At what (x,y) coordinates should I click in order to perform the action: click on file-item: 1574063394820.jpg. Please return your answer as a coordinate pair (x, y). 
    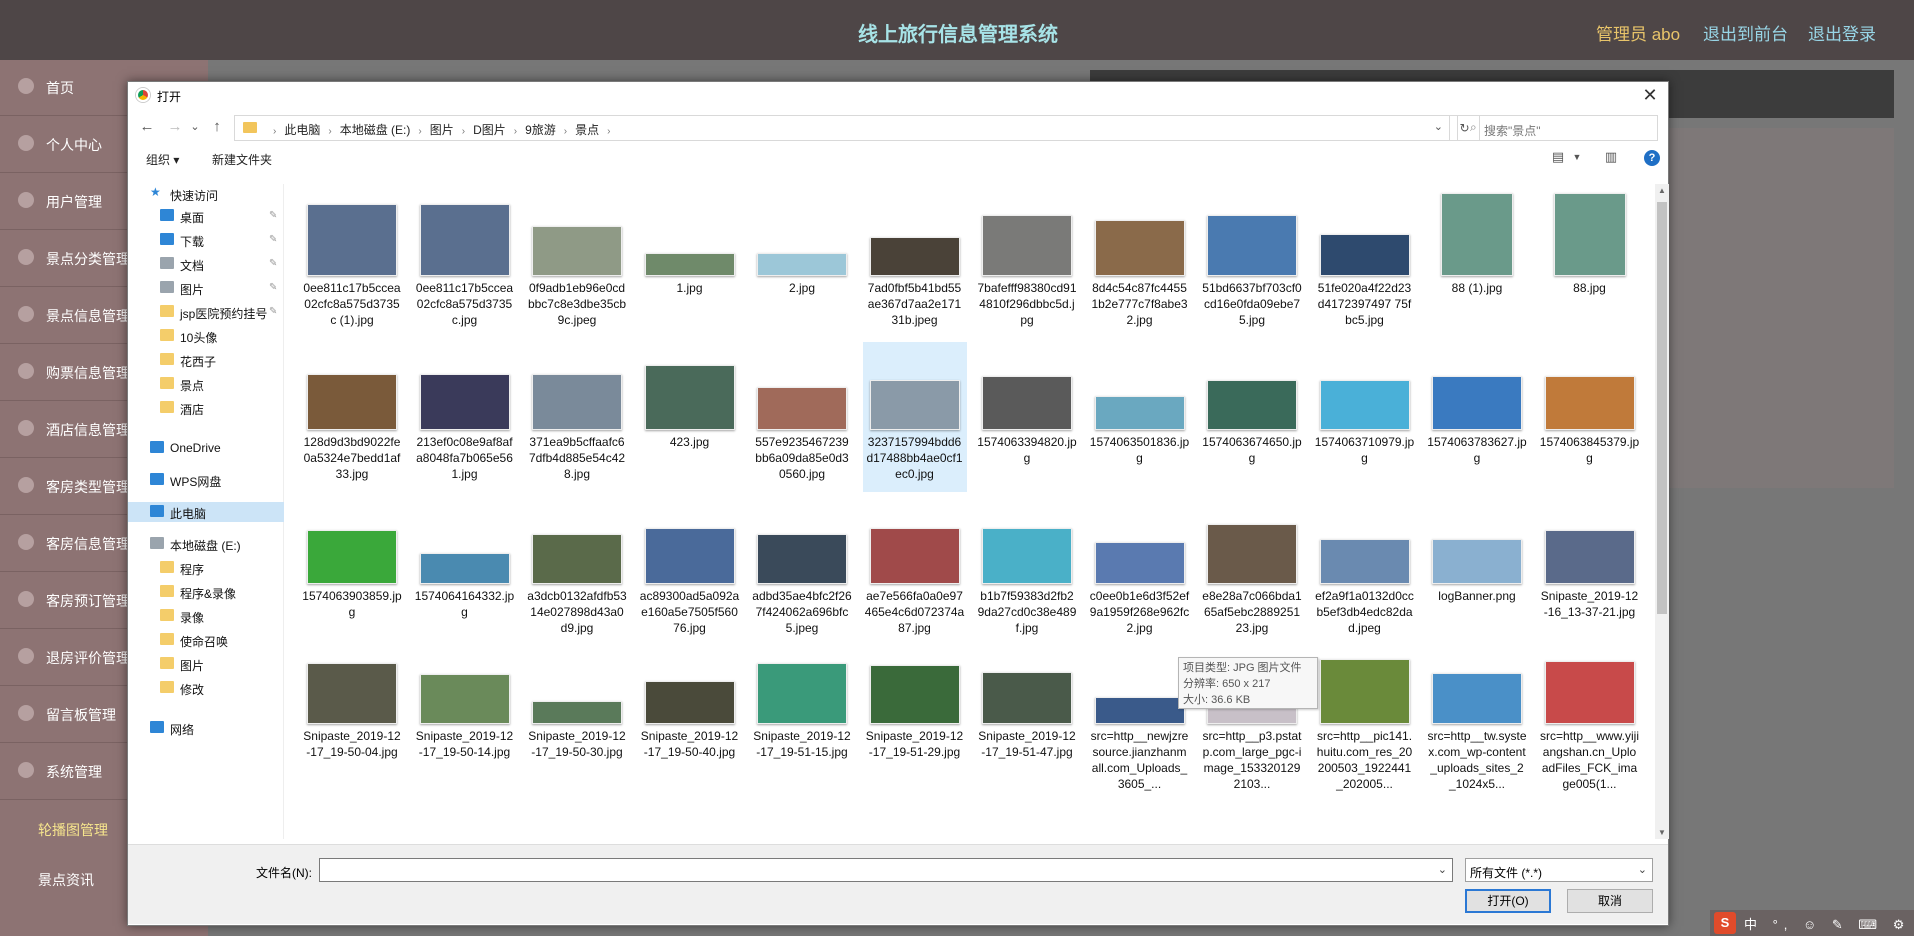
    Looking at the image, I should click on (1027, 417).